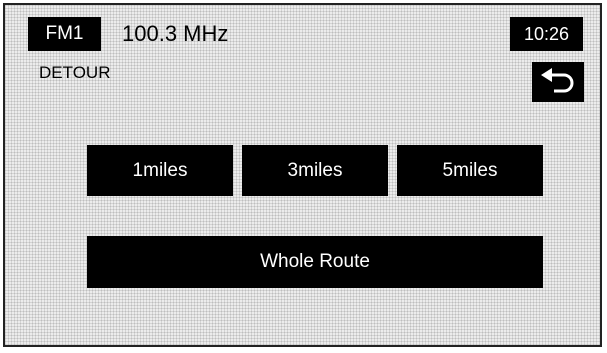 This screenshot has width=607, height=353. What do you see at coordinates (75, 72) in the screenshot?
I see `page-title: DETOUR` at bounding box center [75, 72].